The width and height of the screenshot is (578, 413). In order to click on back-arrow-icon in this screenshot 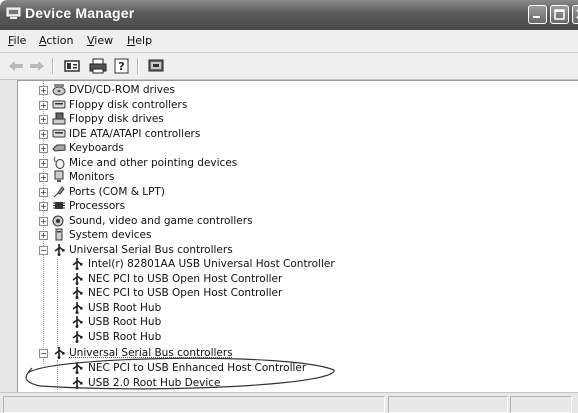, I will do `click(16, 66)`.